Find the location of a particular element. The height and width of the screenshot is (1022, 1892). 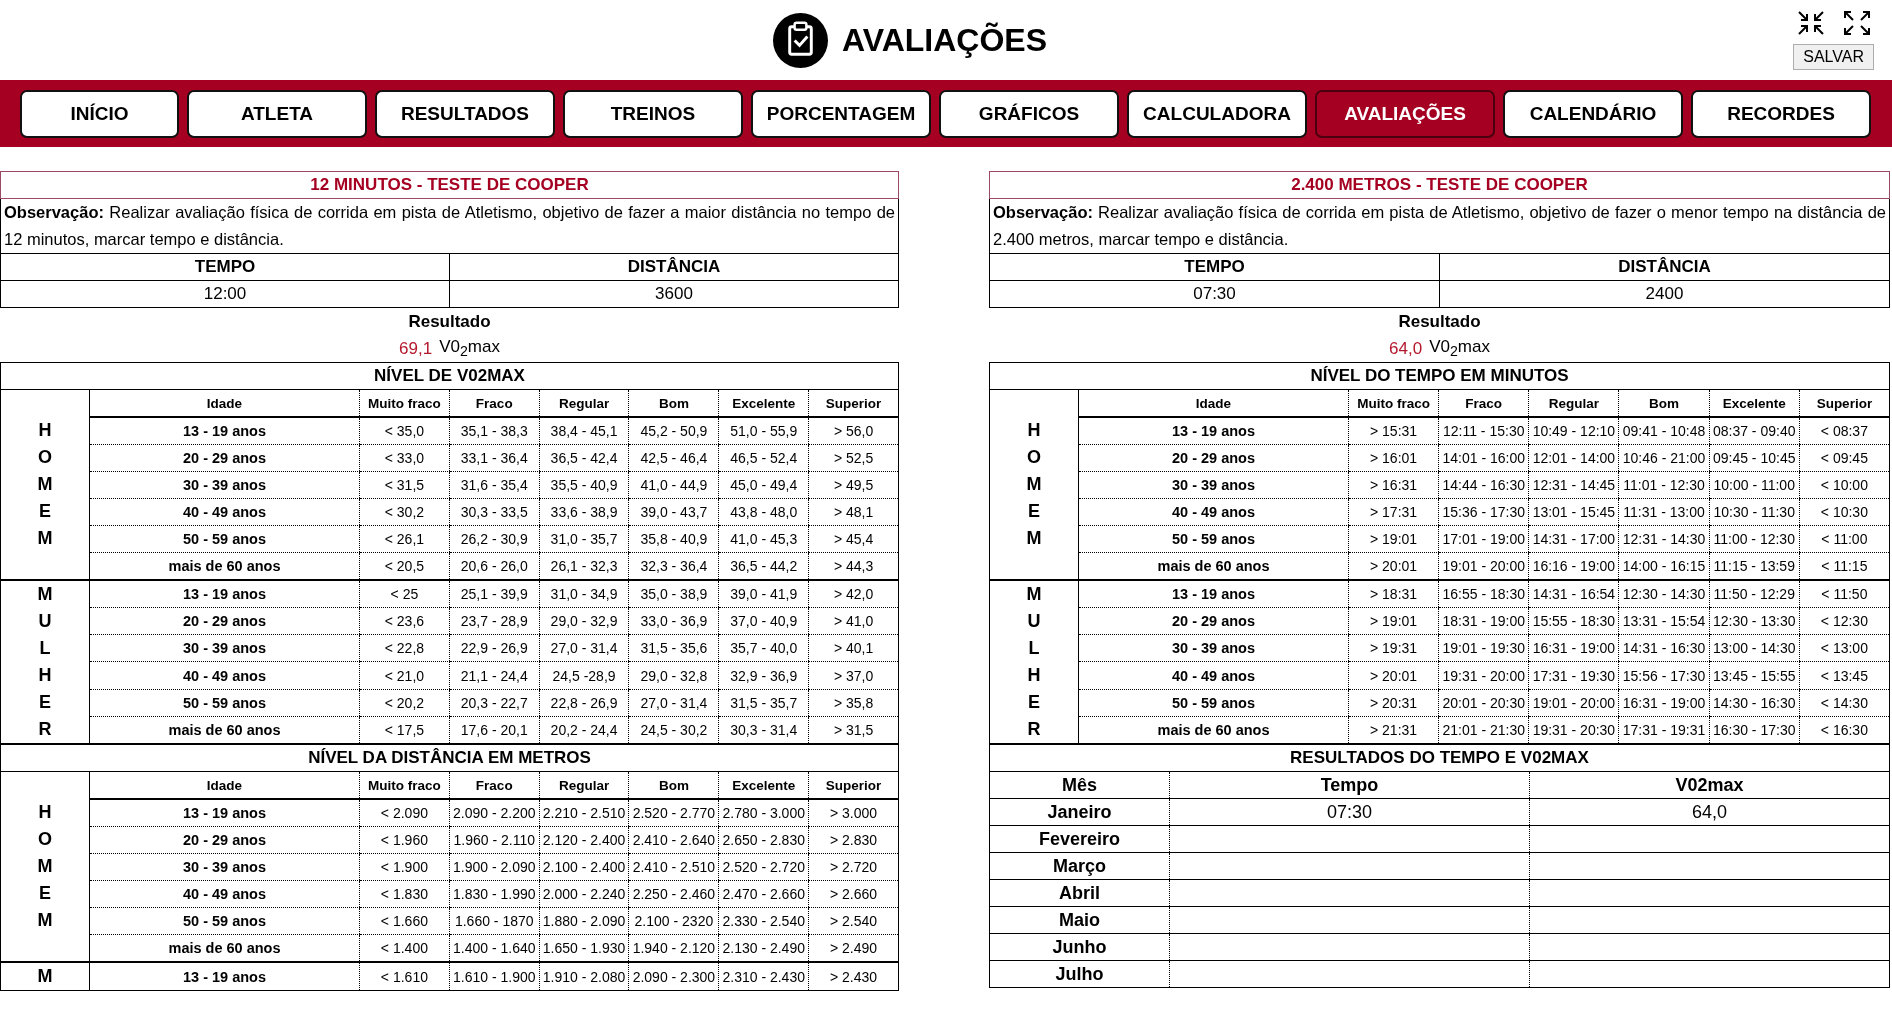

table-cell: > 37,0 is located at coordinates (853, 675).